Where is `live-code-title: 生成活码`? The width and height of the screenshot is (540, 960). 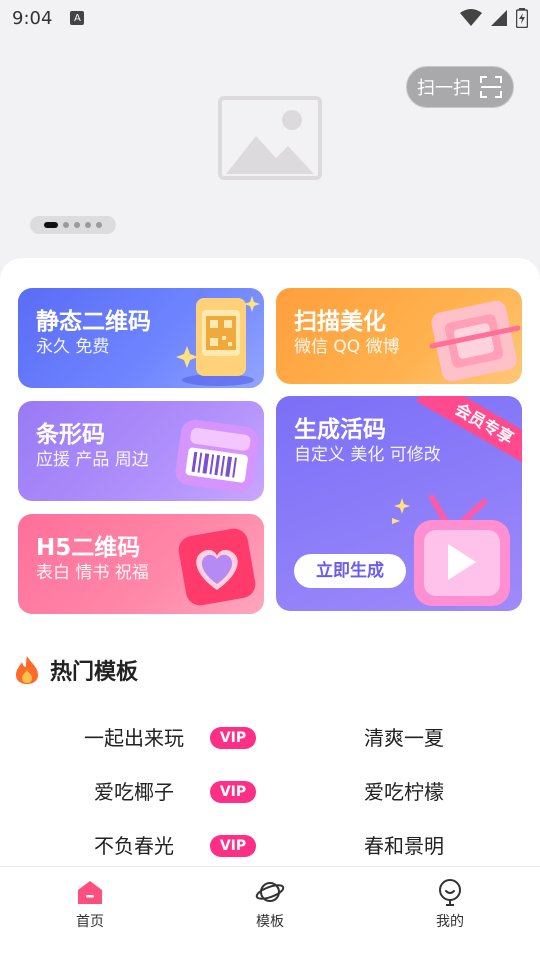 live-code-title: 生成活码 is located at coordinates (340, 430).